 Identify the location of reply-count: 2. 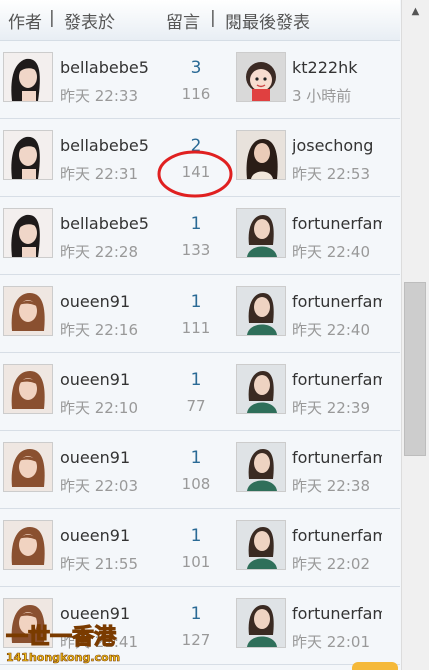
(196, 146).